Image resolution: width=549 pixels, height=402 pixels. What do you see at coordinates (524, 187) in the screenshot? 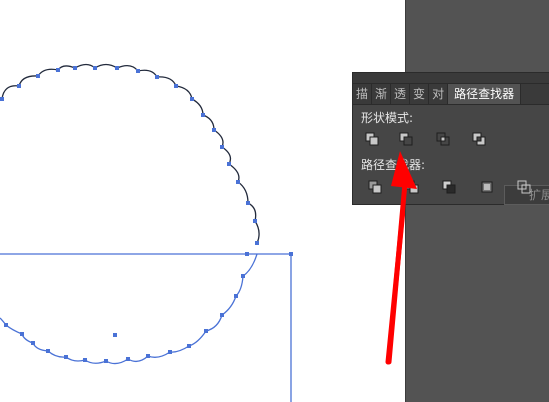
I see `outline-icon` at bounding box center [524, 187].